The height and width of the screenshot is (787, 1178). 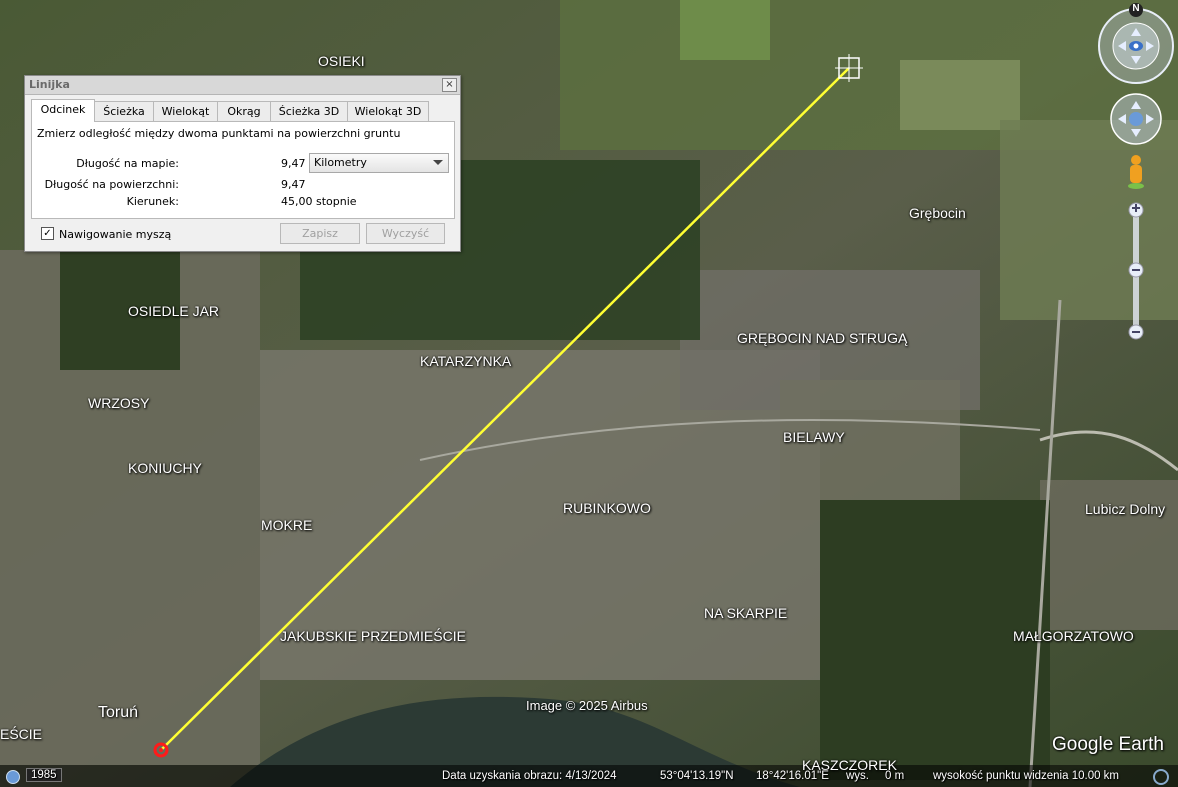 I want to click on map-label: RUBINKOWO, so click(x=607, y=508).